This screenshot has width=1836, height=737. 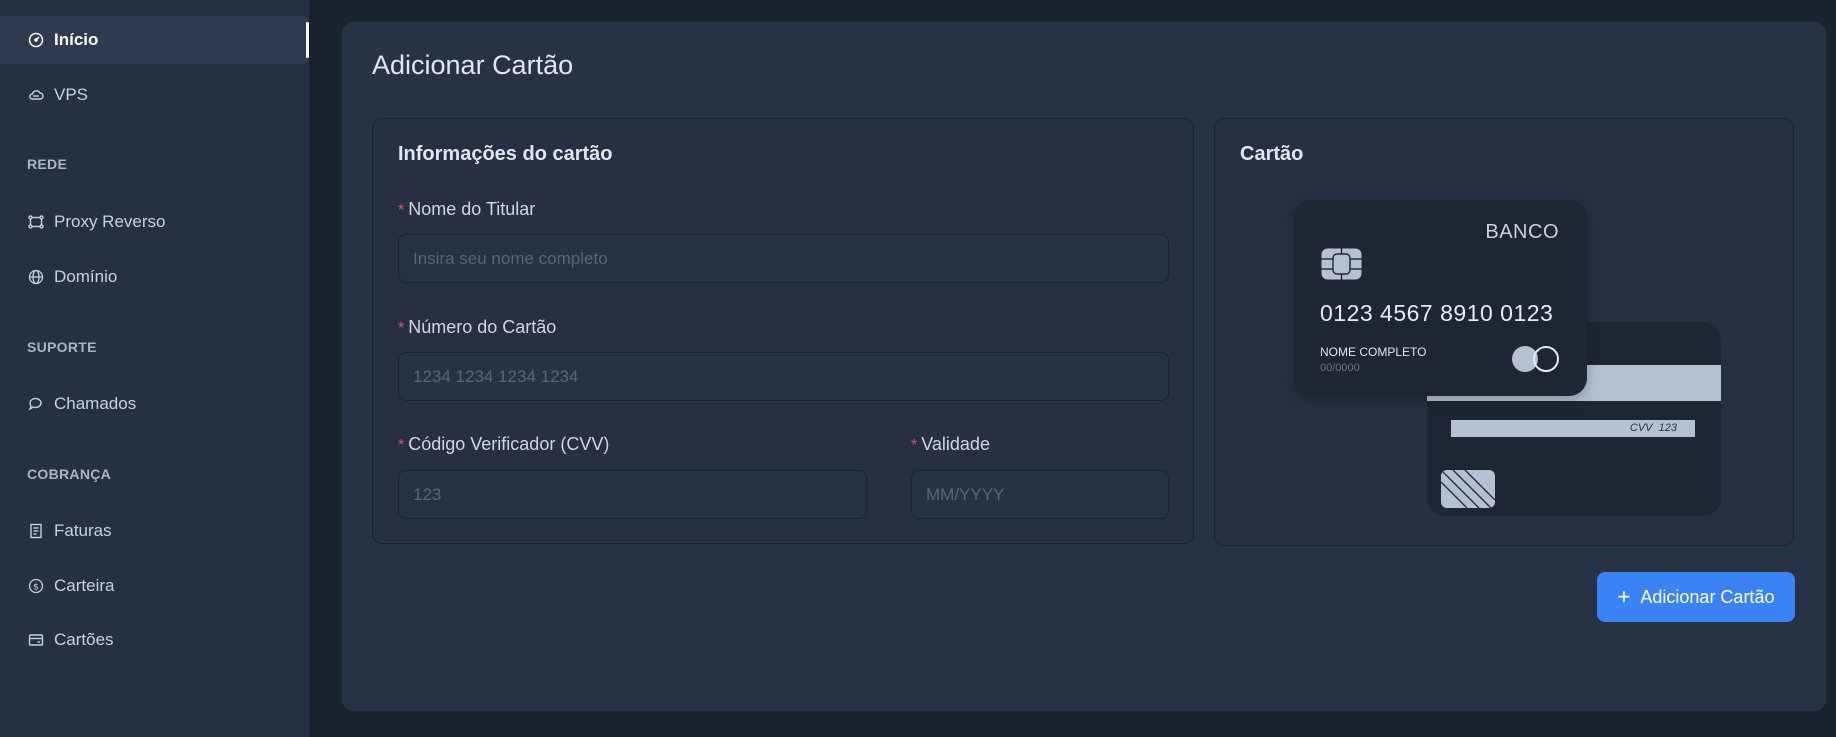 What do you see at coordinates (84, 639) in the screenshot?
I see `sidebar-item-label: Cartões` at bounding box center [84, 639].